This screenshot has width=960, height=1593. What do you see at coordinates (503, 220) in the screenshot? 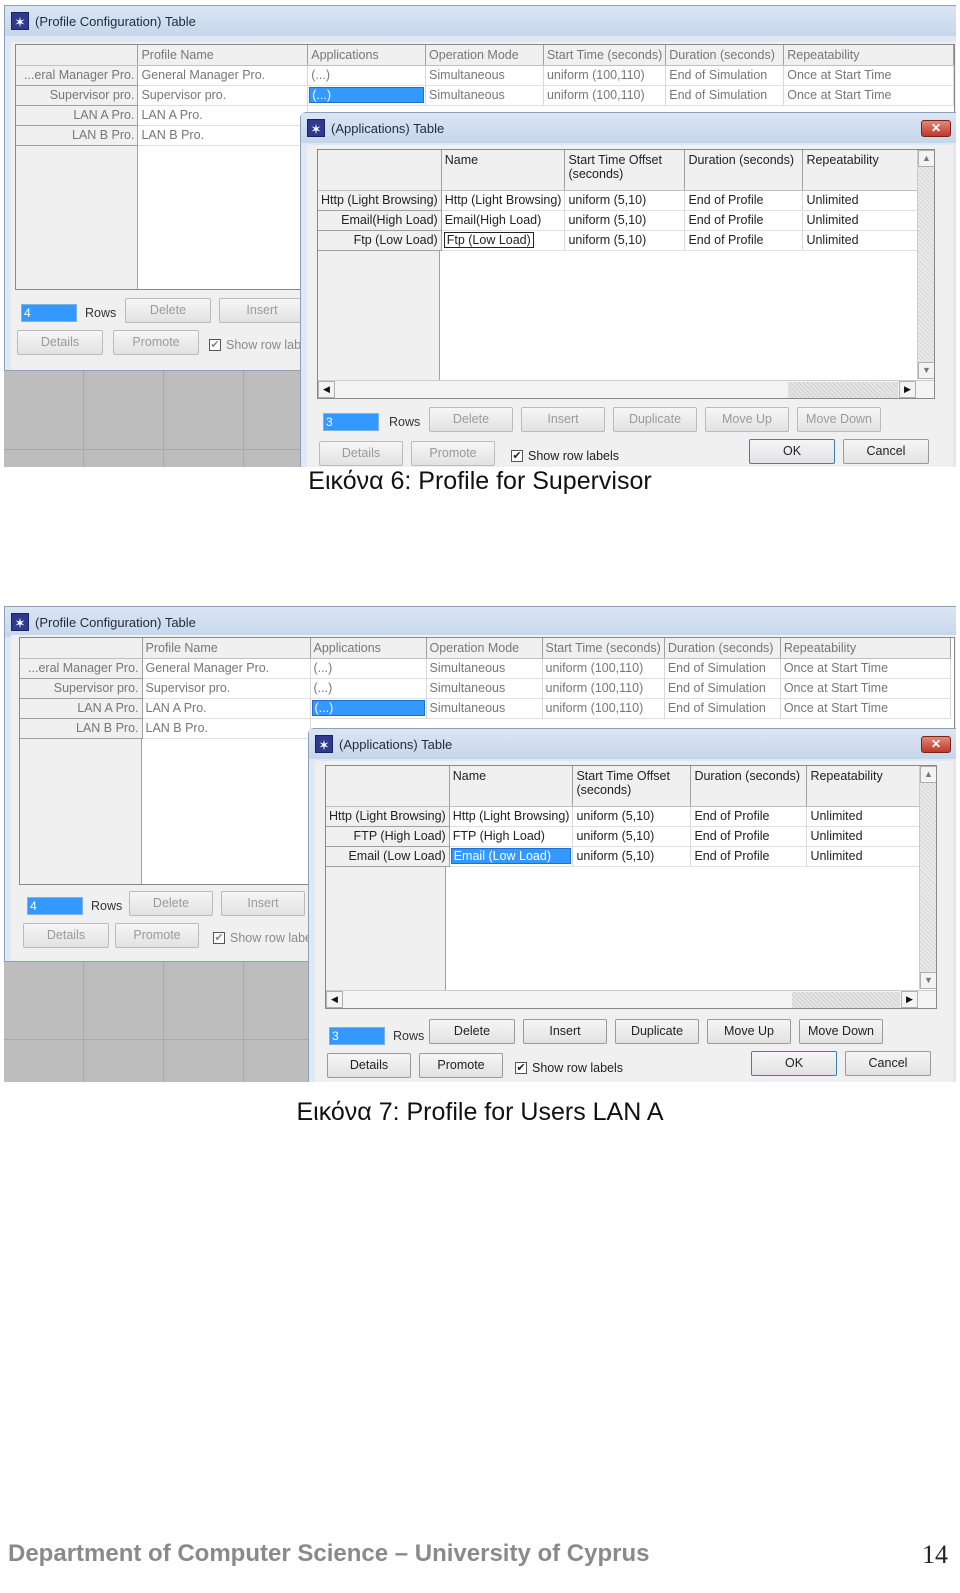
I see `cell: Email(High Load)` at bounding box center [503, 220].